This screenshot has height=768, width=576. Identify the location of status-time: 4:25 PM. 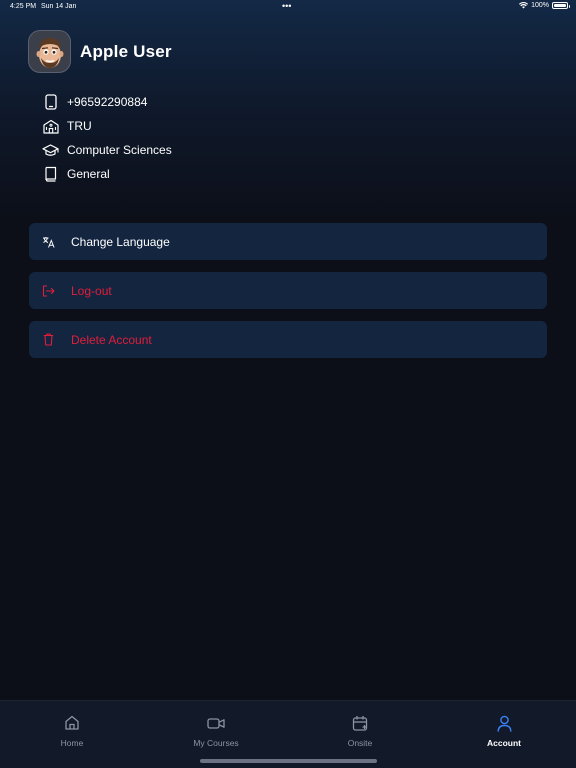
(23, 6).